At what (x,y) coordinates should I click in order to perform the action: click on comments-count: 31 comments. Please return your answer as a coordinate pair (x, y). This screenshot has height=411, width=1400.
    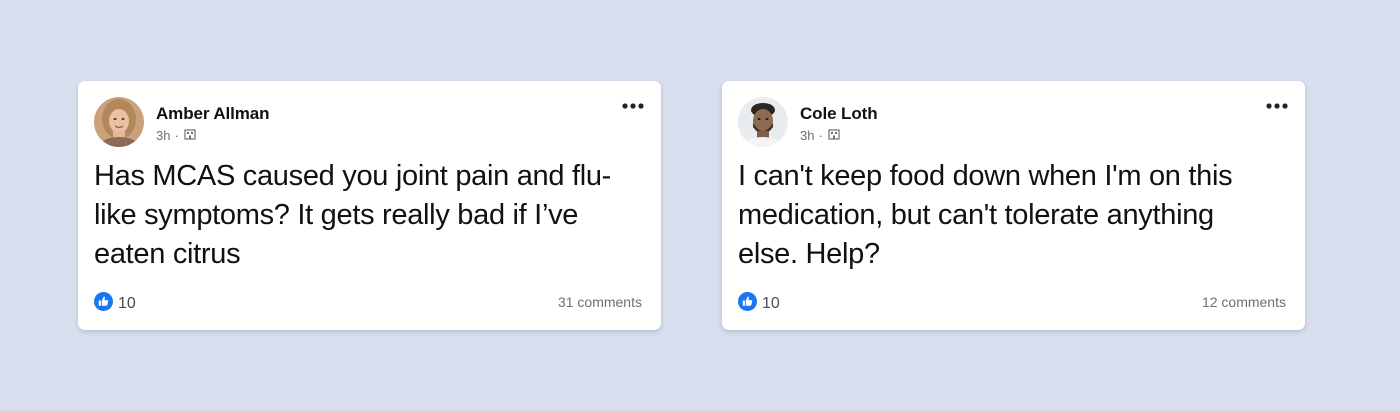
    Looking at the image, I should click on (600, 302).